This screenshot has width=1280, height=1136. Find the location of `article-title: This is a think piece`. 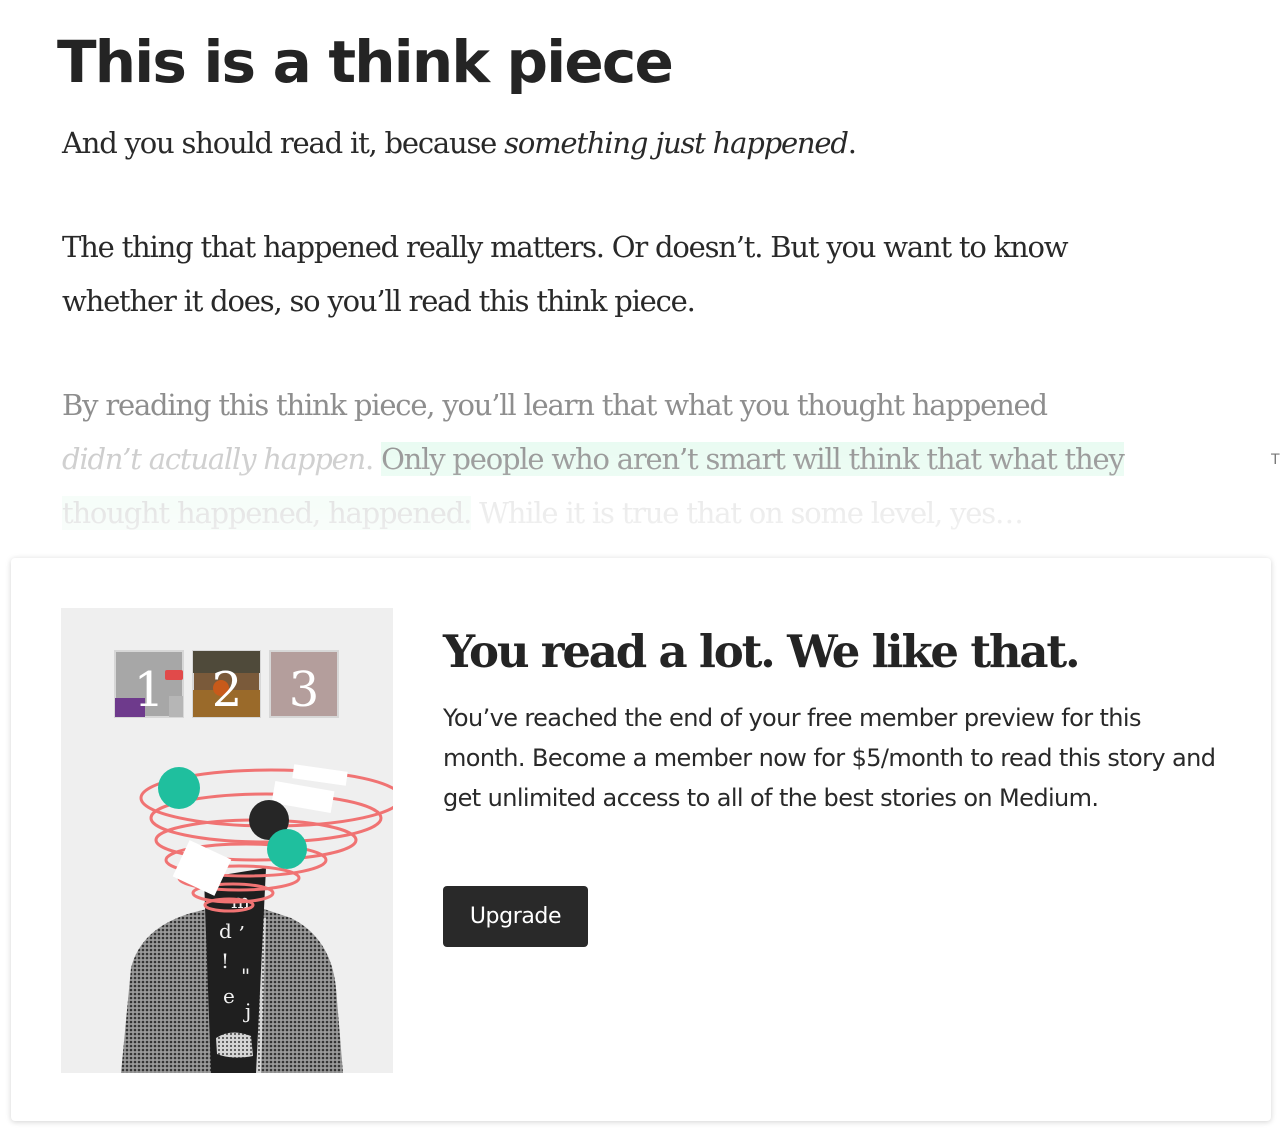

article-title: This is a think piece is located at coordinates (365, 62).